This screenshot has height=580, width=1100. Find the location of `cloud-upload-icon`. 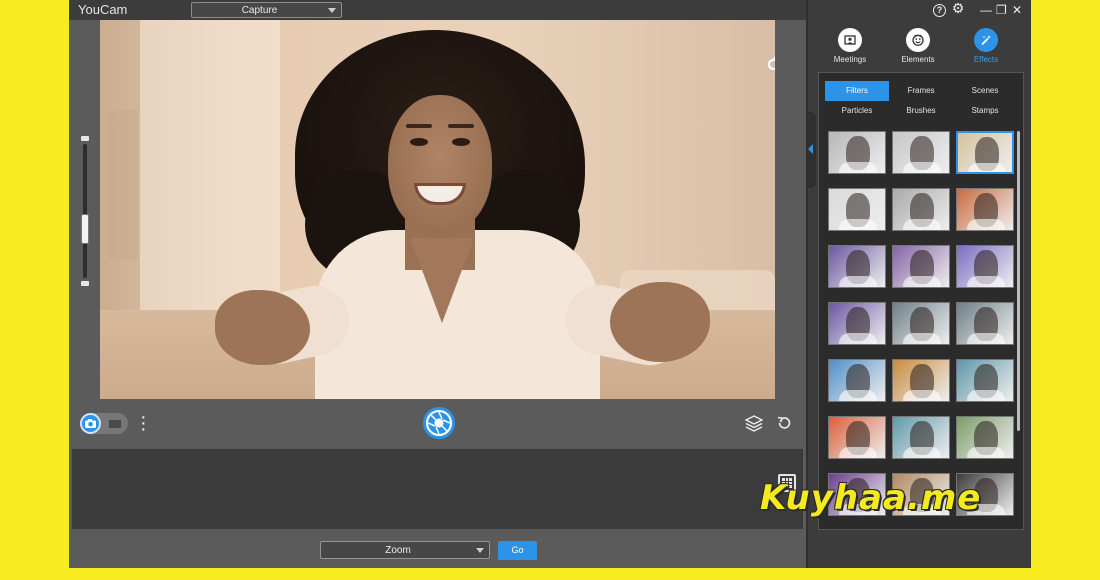

cloud-upload-icon is located at coordinates (771, 63).